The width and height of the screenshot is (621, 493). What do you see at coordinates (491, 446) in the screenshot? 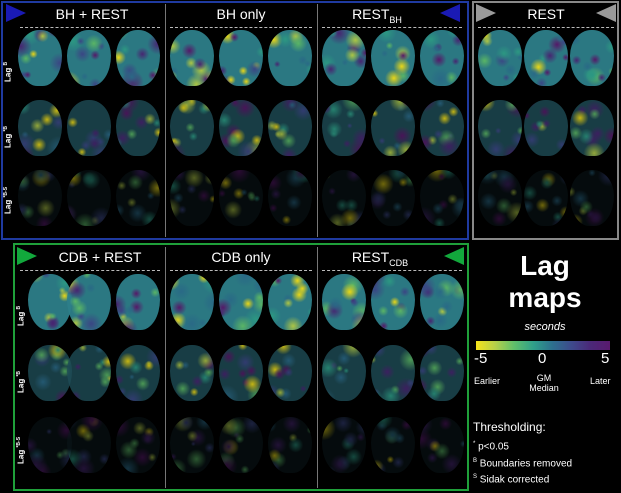
I see `thresholding-item: * p<0.05` at bounding box center [491, 446].